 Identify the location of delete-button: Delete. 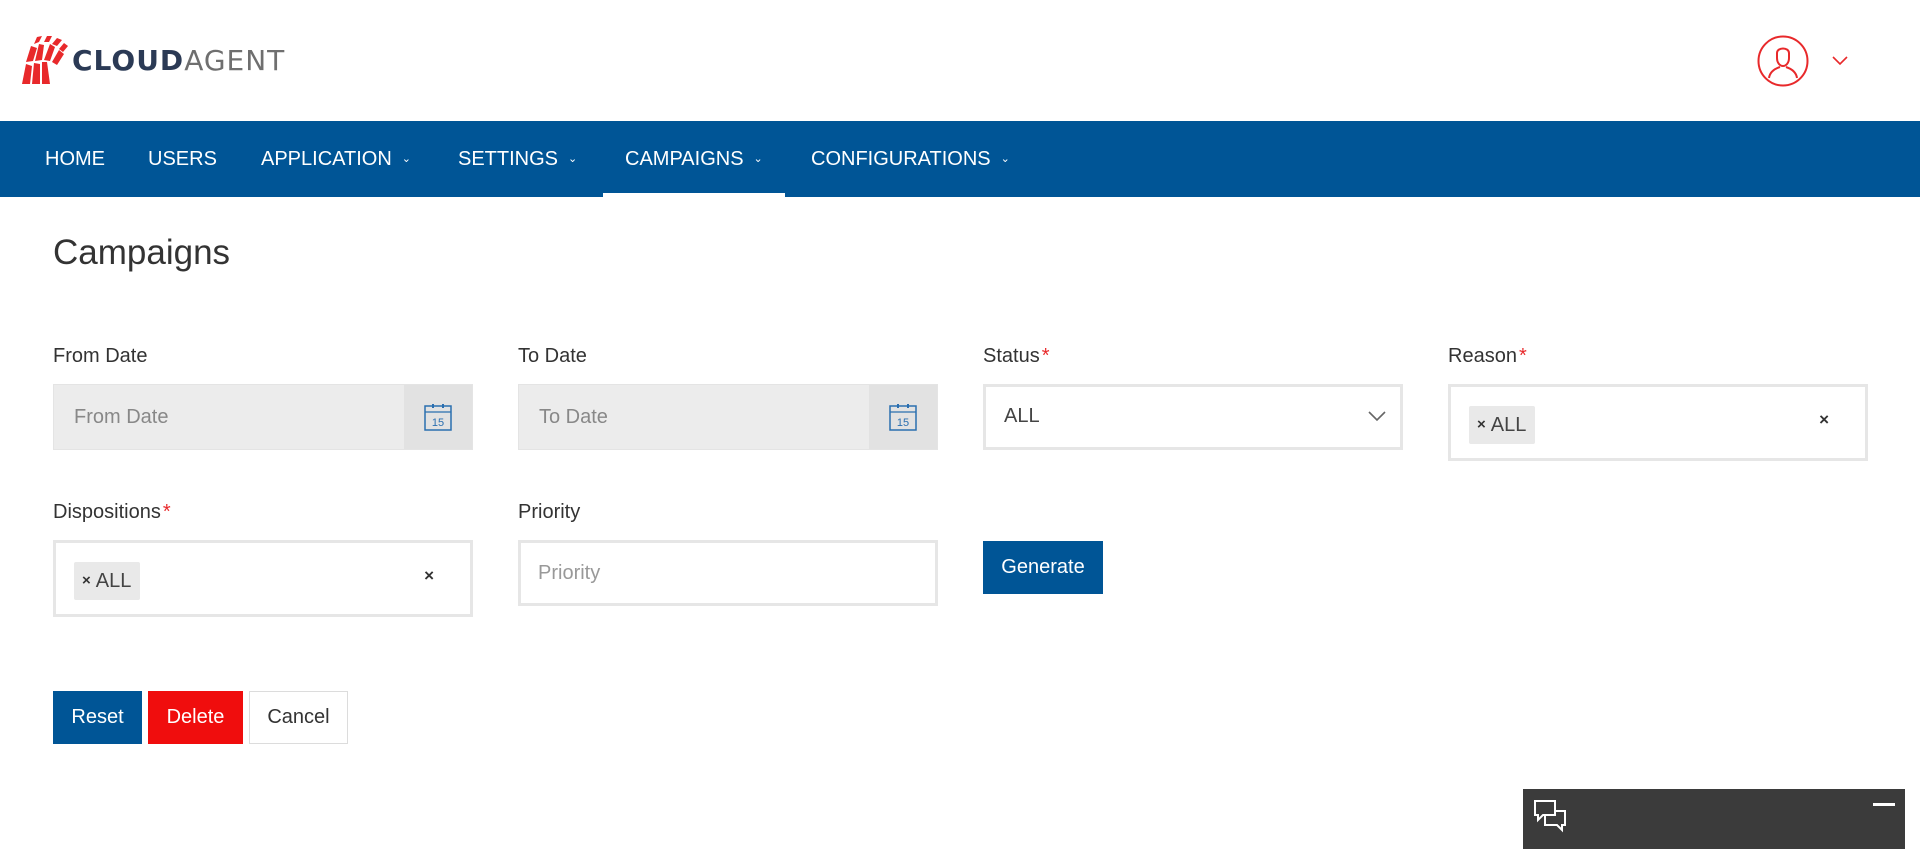
(195, 717).